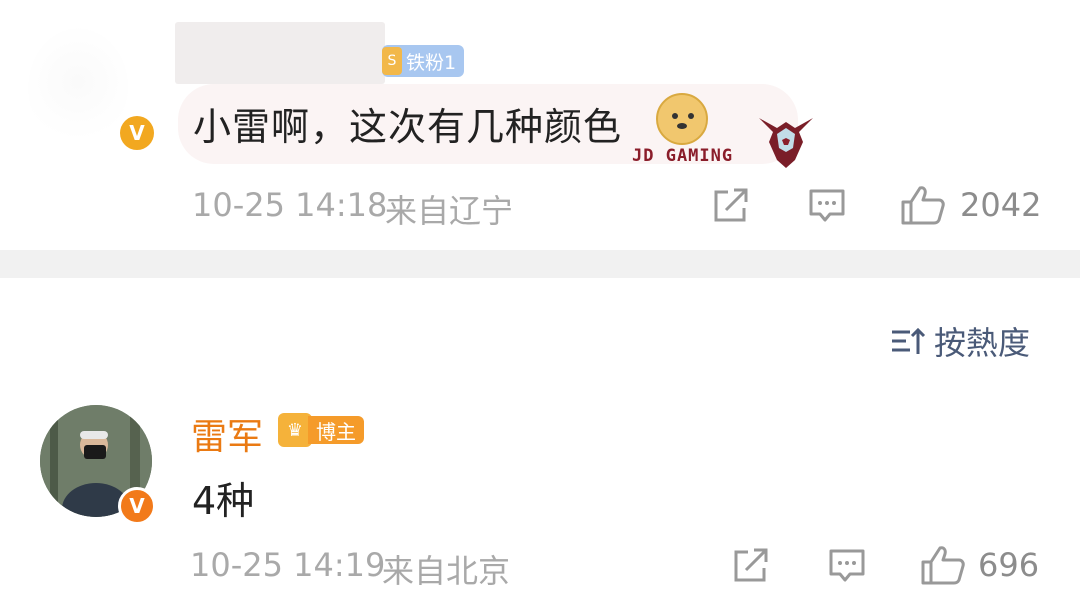 This screenshot has height=605, width=1080. What do you see at coordinates (280, 53) in the screenshot?
I see `blurred-username` at bounding box center [280, 53].